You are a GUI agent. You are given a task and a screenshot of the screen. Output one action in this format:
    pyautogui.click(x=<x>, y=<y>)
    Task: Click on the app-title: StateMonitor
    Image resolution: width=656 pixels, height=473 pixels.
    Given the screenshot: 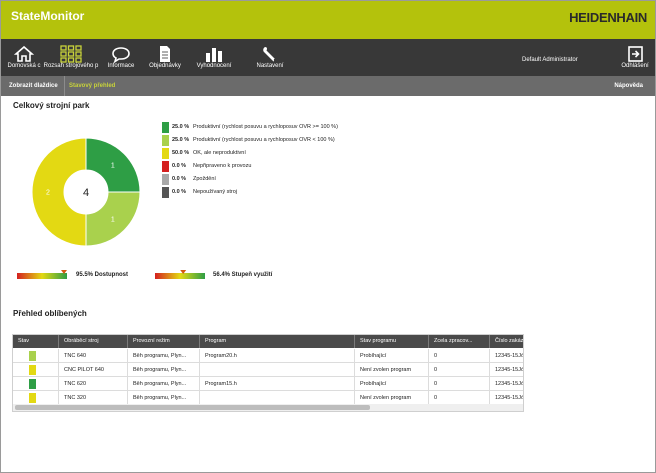 What is the action you would take?
    pyautogui.click(x=48, y=16)
    